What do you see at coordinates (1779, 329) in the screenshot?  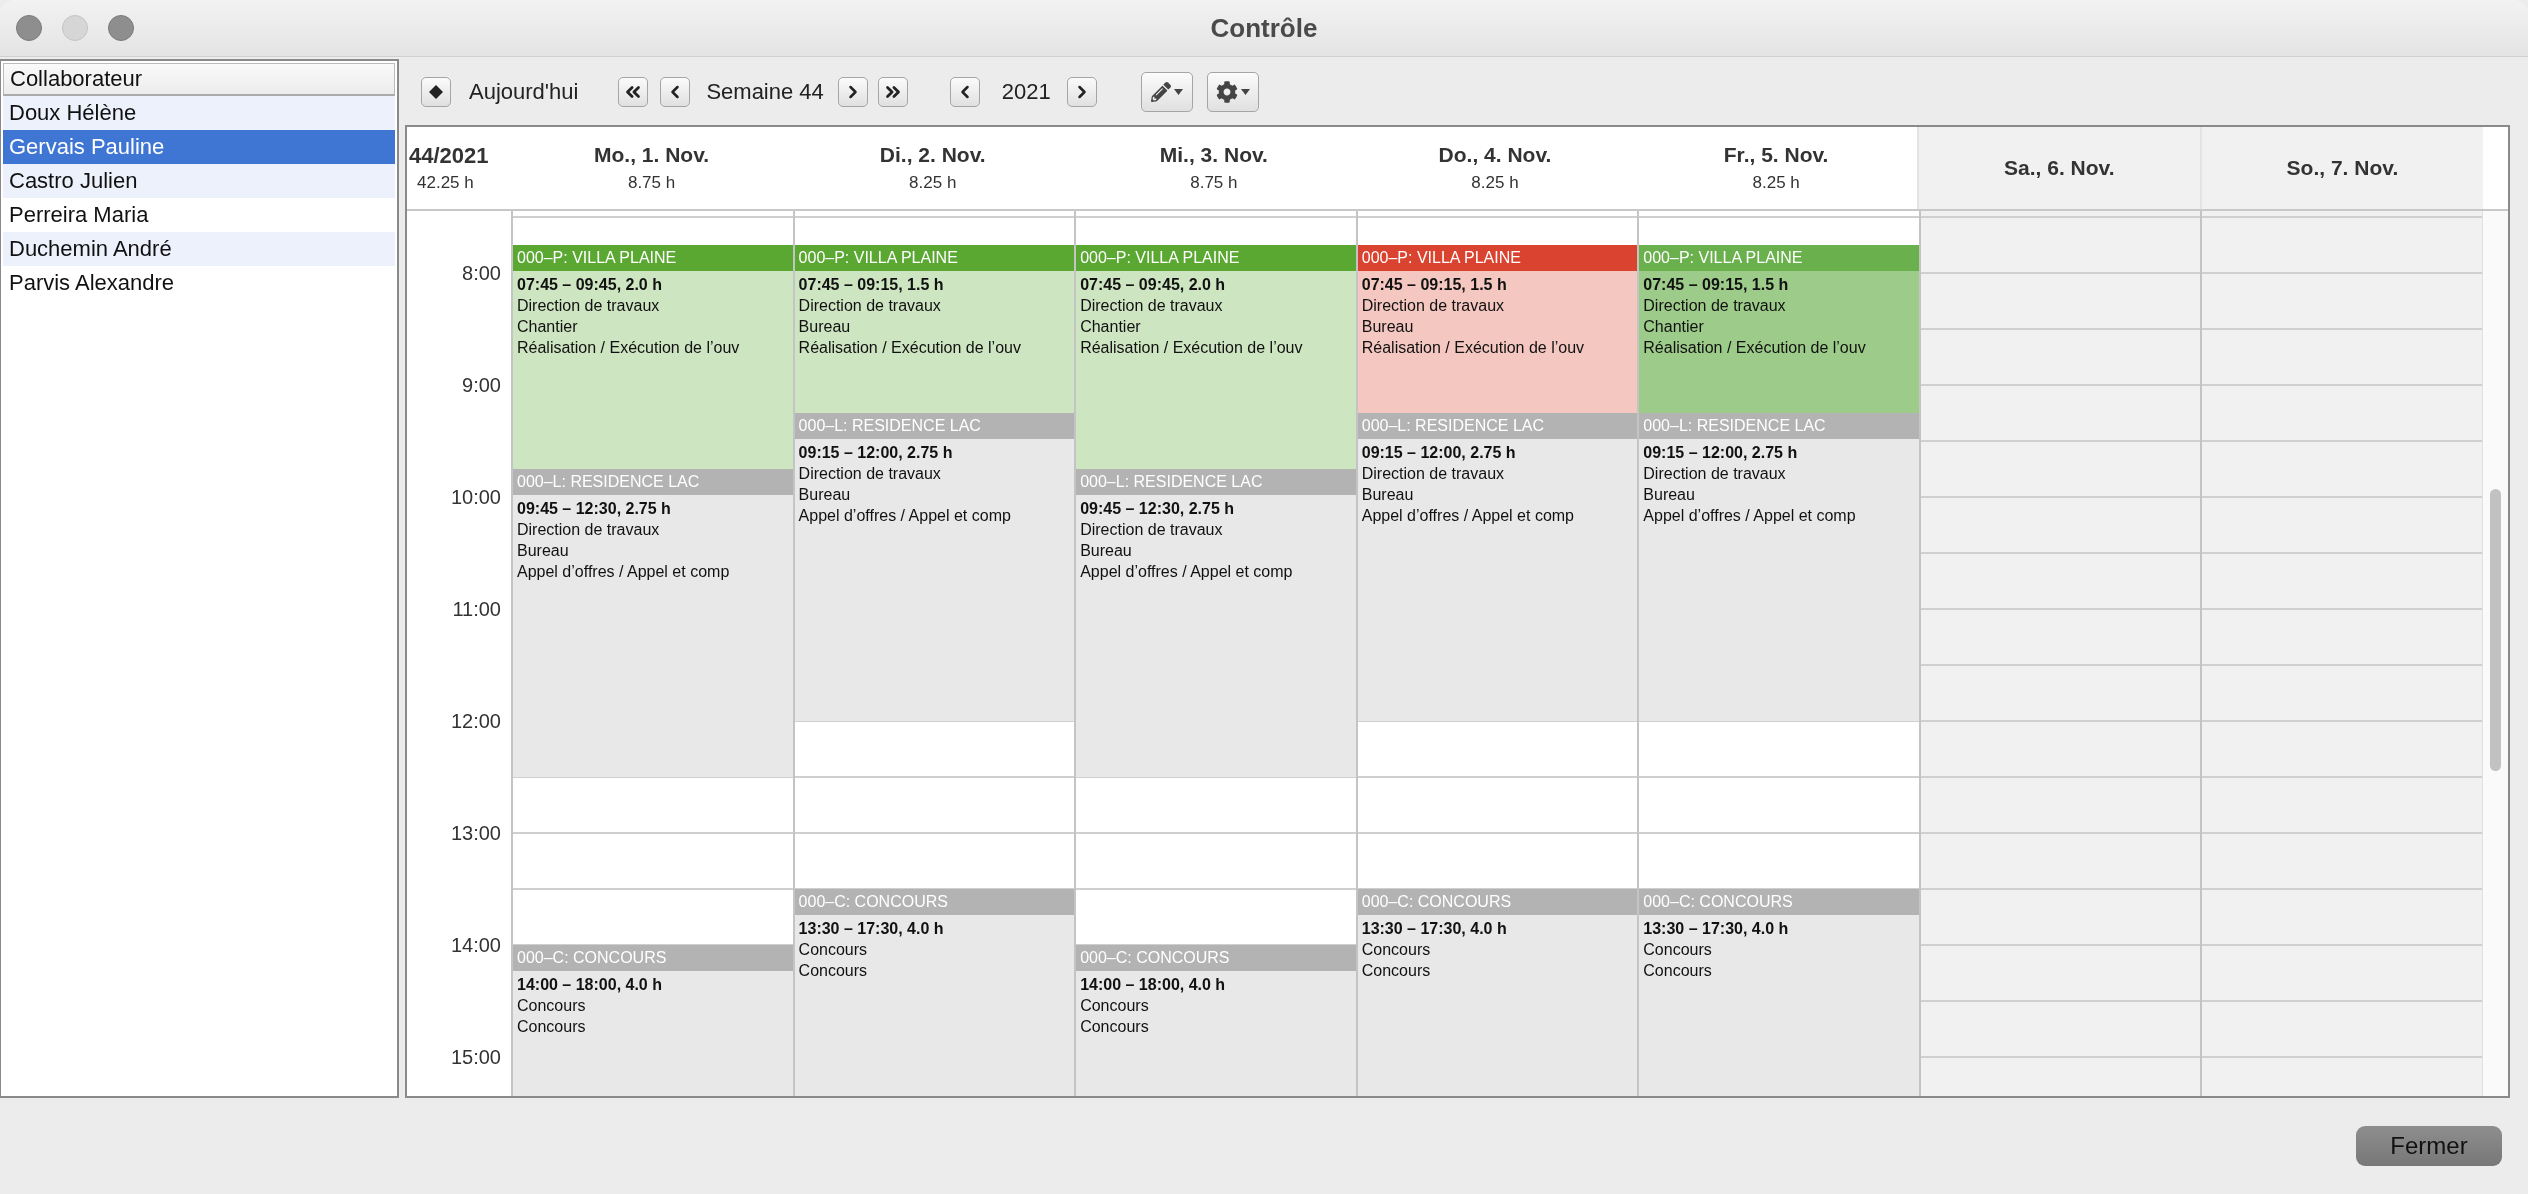 I see `calendar-event: 000–P: VILLA PLAINE 07:45 – 09:15, 1.5 h Direction de travaux Chantier Réalisation / Exécution de l’ouv` at bounding box center [1779, 329].